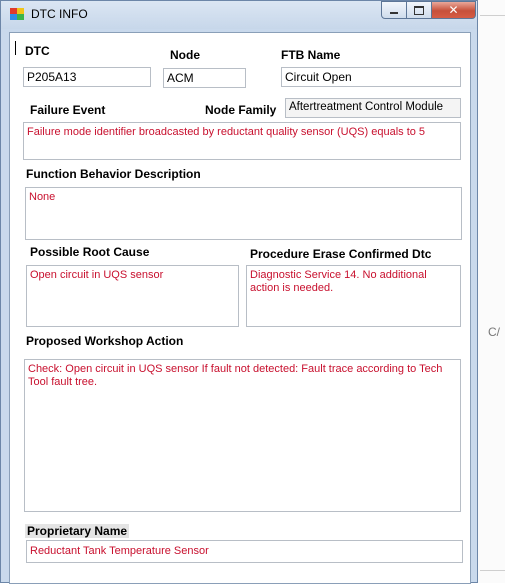 The height and width of the screenshot is (584, 505). What do you see at coordinates (37, 51) in the screenshot?
I see `dtc-label: DTC` at bounding box center [37, 51].